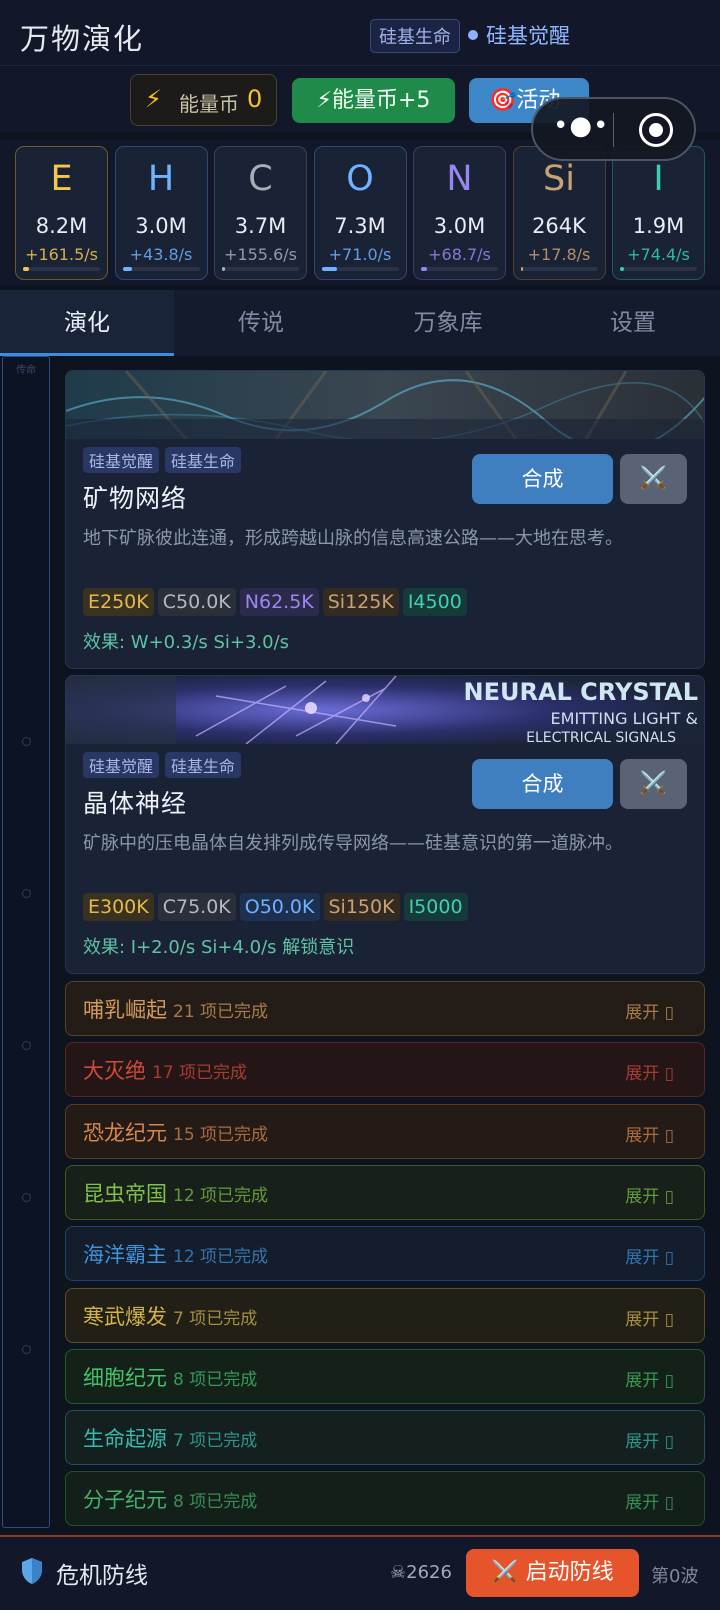  I want to click on cost-chip: C75.0K, so click(196, 907).